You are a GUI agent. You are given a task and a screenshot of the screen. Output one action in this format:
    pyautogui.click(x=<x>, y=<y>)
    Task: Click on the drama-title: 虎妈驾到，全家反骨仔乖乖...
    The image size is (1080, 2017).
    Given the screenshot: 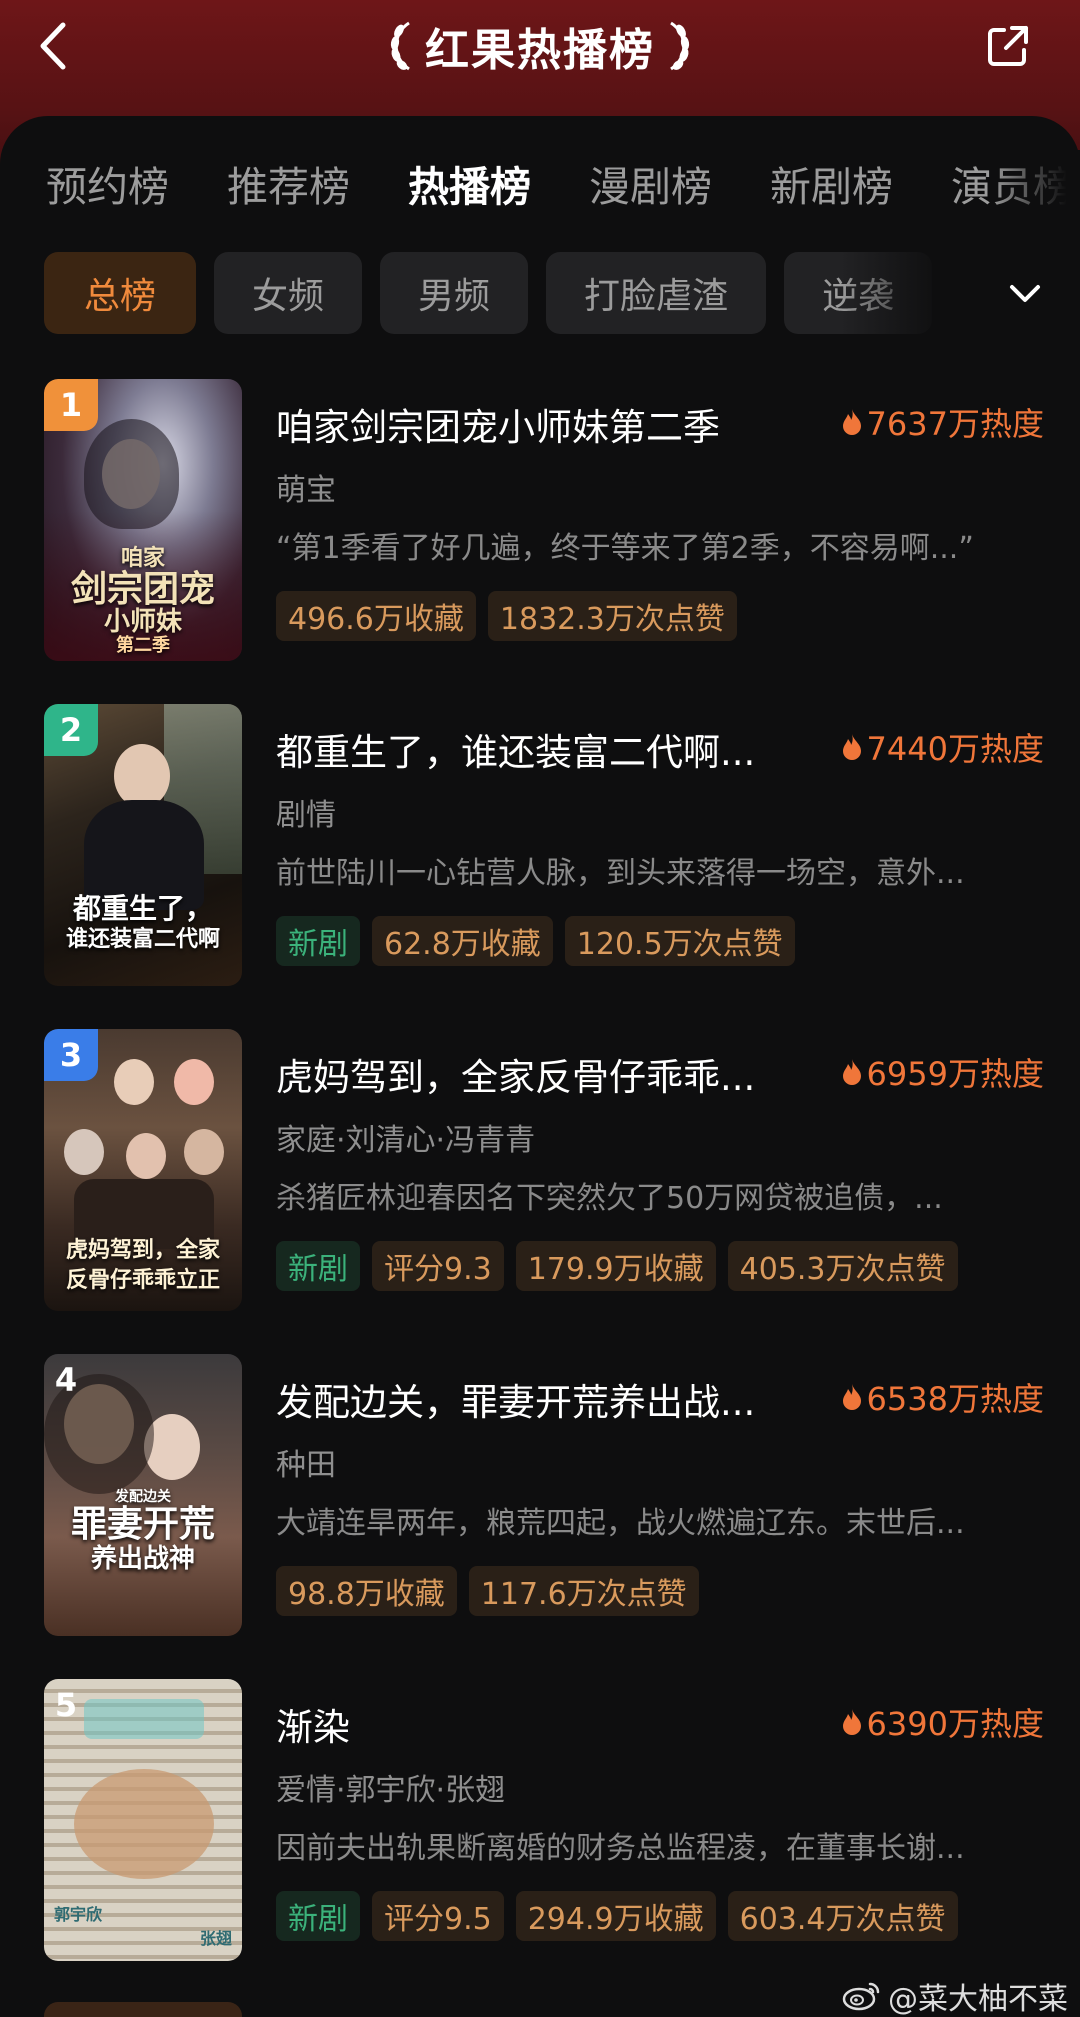 What is the action you would take?
    pyautogui.click(x=515, y=1074)
    